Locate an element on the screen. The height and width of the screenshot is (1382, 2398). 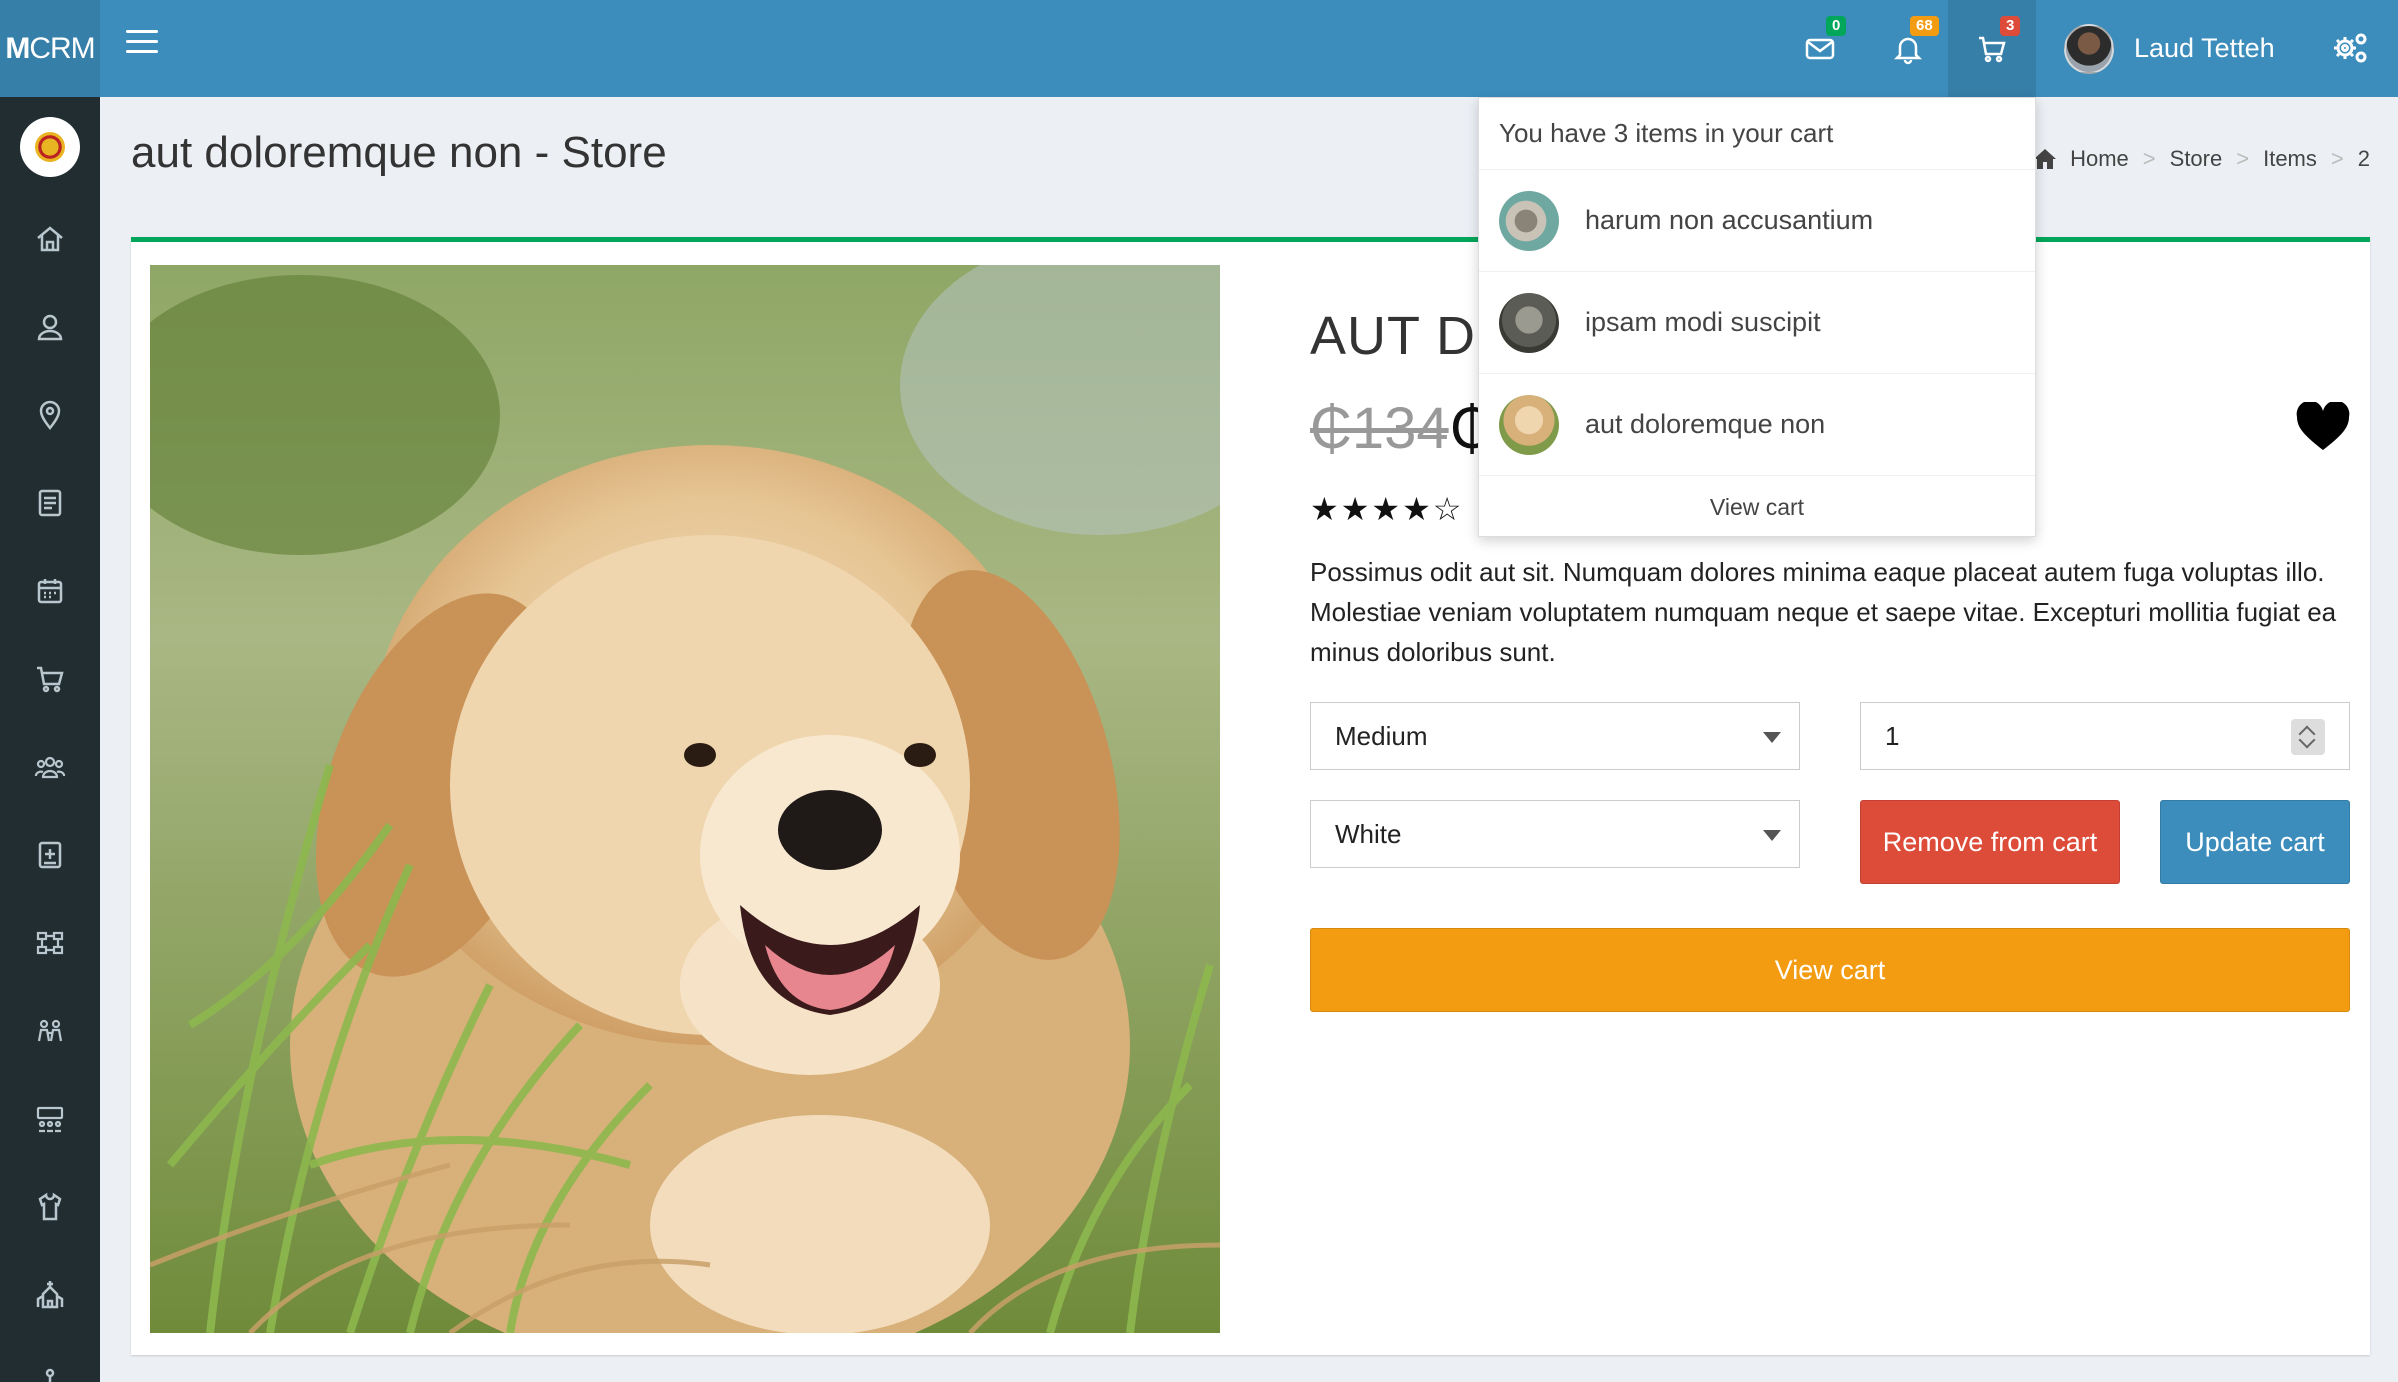
menu-toggle-icon is located at coordinates (142, 44).